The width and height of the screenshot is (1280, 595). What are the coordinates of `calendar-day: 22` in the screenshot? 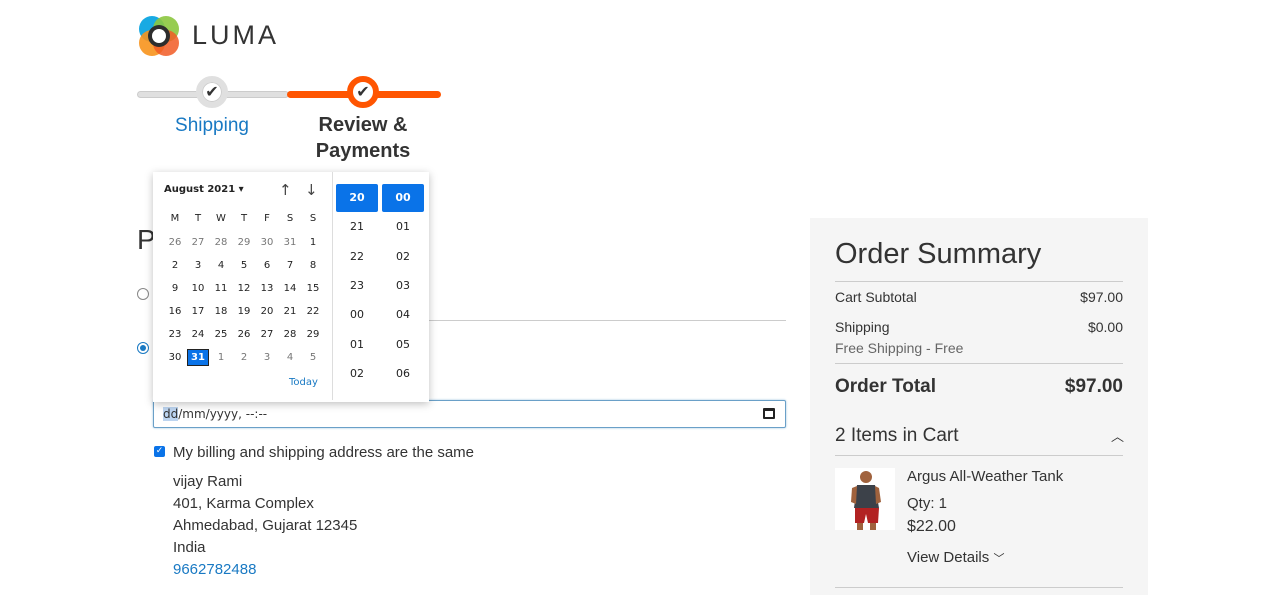 It's located at (313, 311).